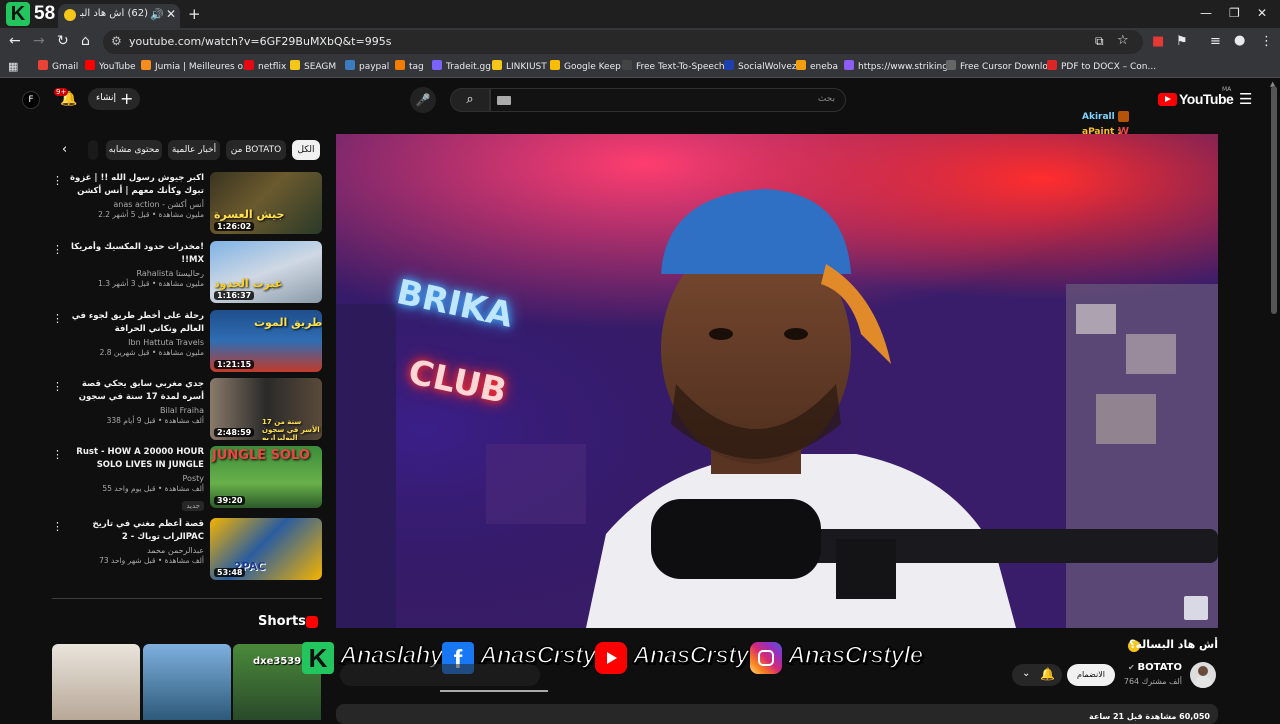  Describe the element at coordinates (700, 655) in the screenshot. I see `overlay-handle: AnasCrstyle` at that location.